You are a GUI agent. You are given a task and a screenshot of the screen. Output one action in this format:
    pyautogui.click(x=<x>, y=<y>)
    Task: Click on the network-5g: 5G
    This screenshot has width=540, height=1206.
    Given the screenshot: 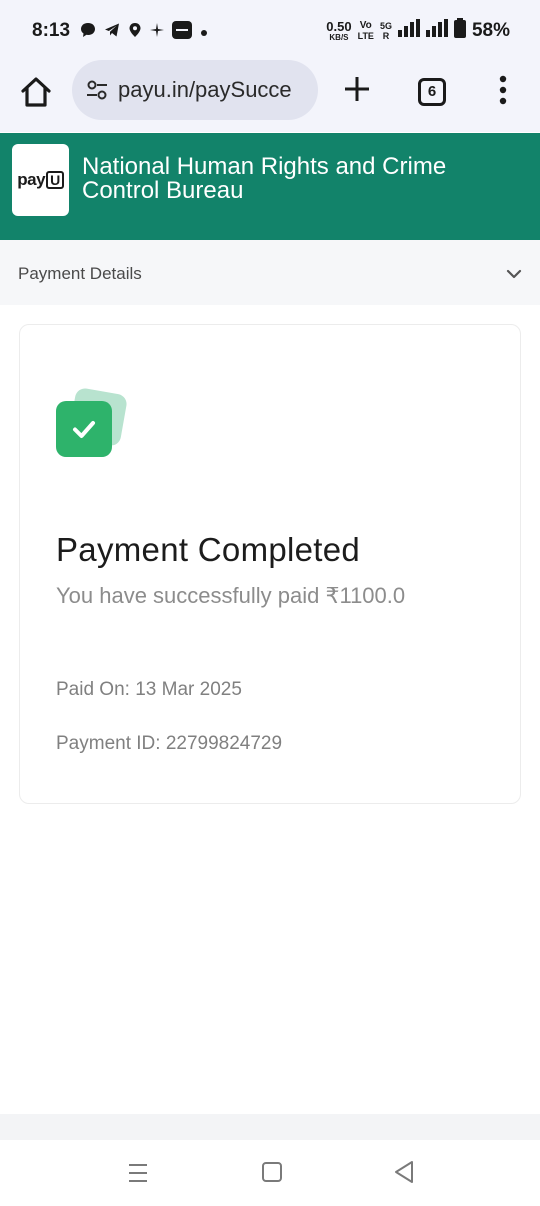 What is the action you would take?
    pyautogui.click(x=385, y=25)
    